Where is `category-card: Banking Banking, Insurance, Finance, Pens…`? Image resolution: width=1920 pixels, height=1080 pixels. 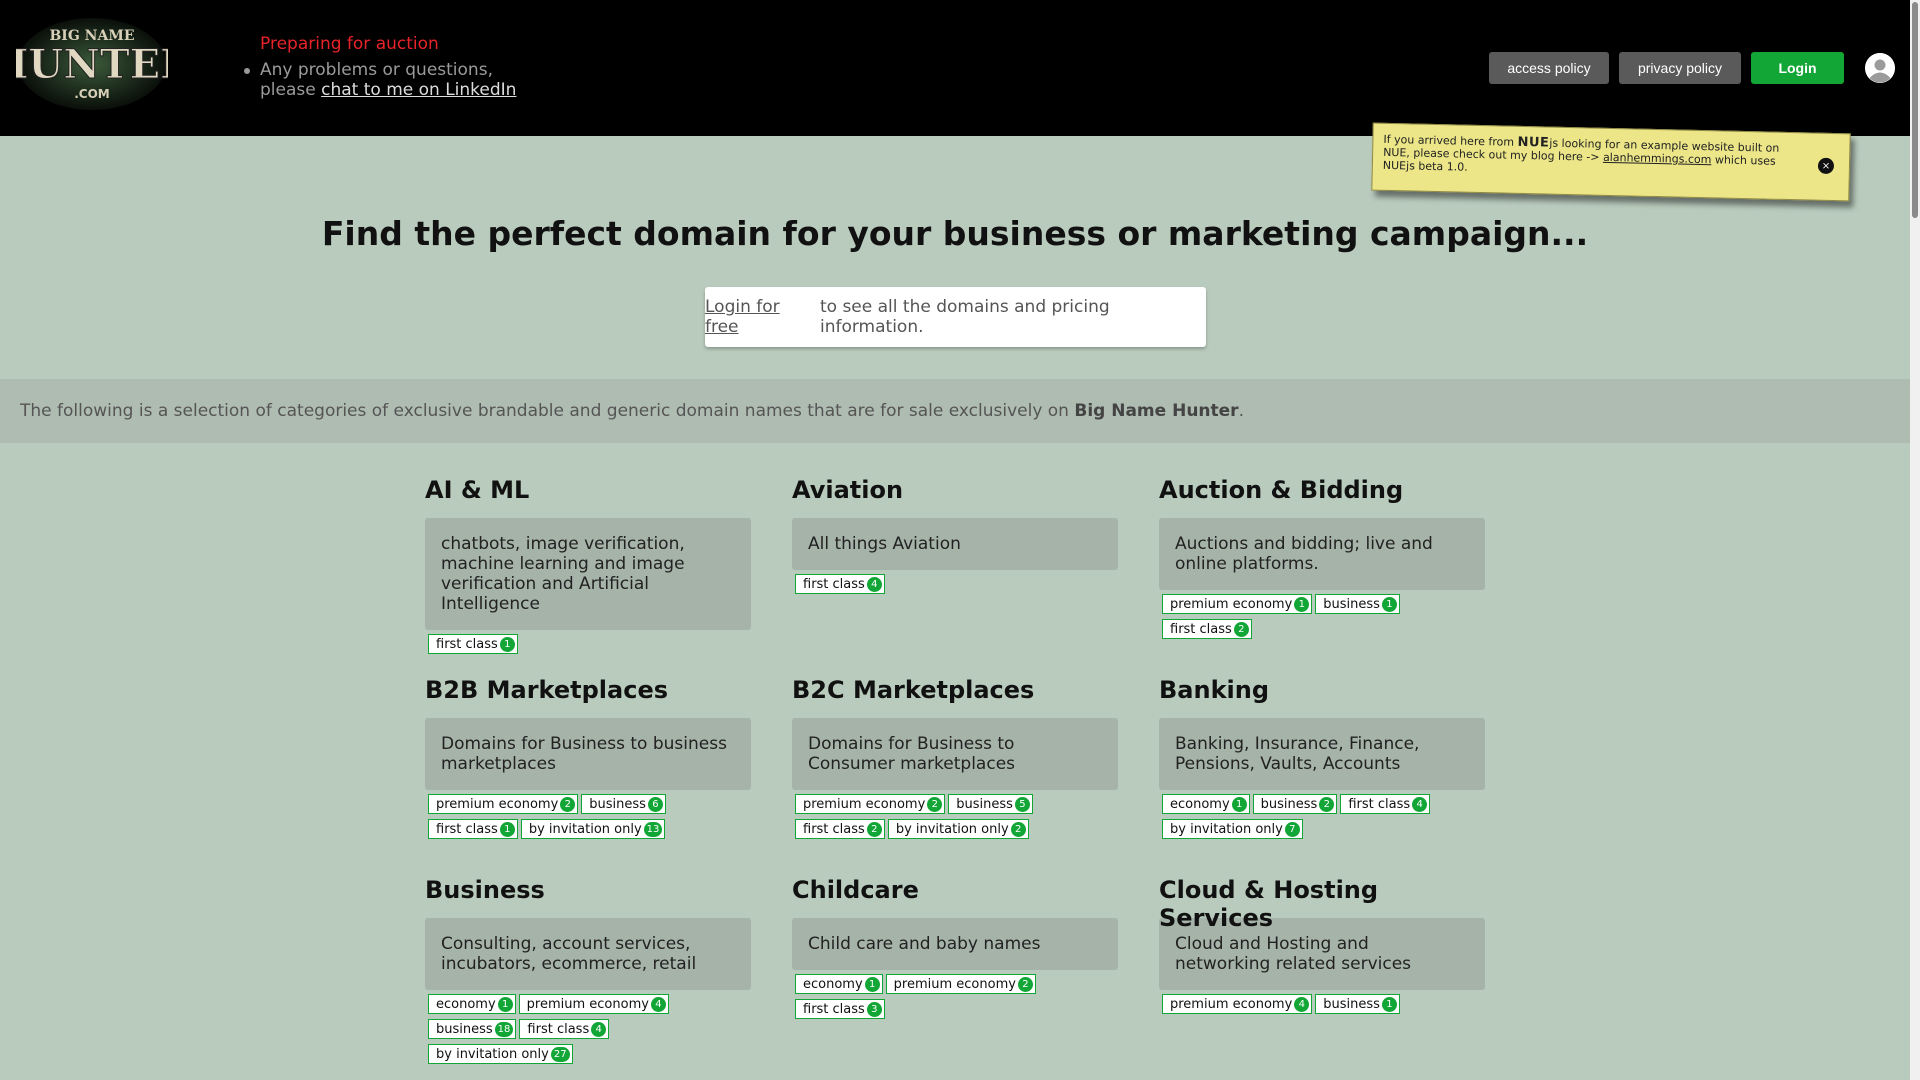 category-card: Banking Banking, Insurance, Finance, Pens… is located at coordinates (1322, 776).